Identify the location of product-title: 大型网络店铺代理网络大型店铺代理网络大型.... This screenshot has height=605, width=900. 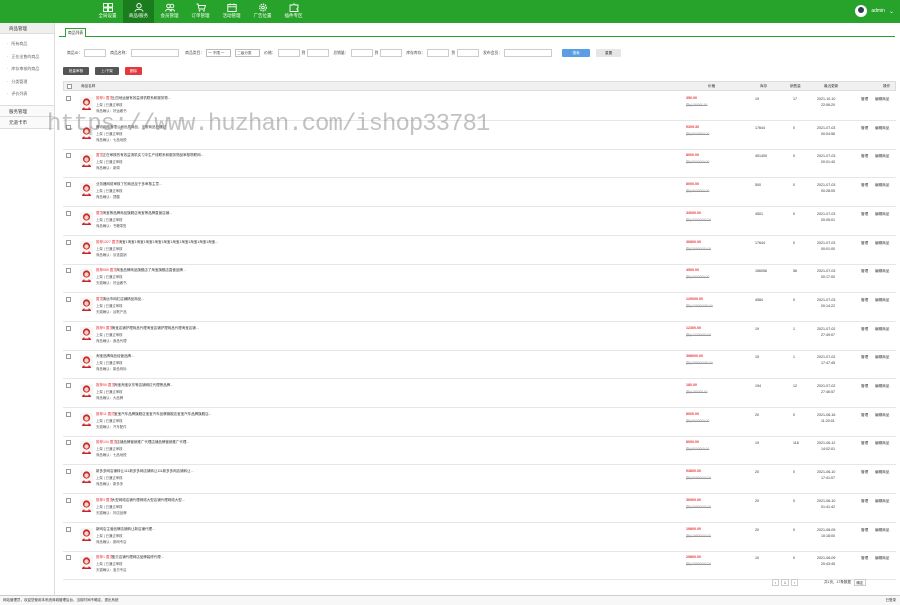
(148, 500).